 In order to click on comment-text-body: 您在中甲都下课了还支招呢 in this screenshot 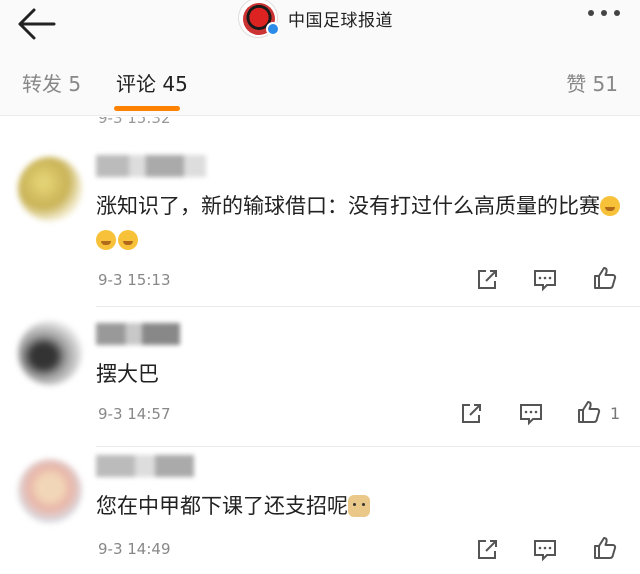, I will do `click(222, 506)`.